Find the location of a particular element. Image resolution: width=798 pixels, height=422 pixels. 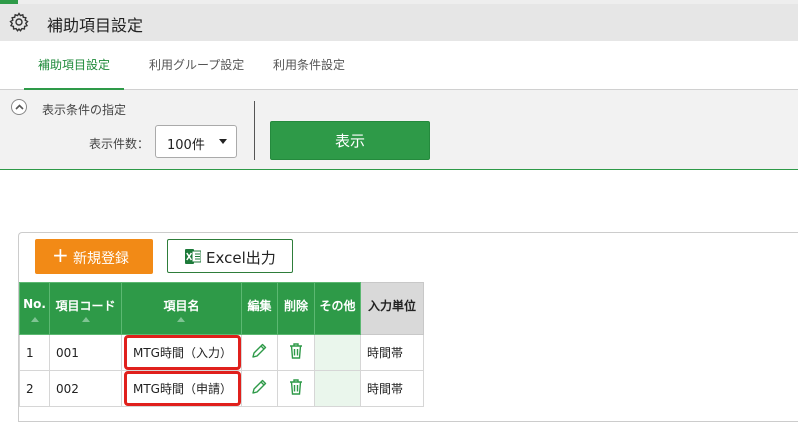

page-title: 補助項目設定 is located at coordinates (95, 25).